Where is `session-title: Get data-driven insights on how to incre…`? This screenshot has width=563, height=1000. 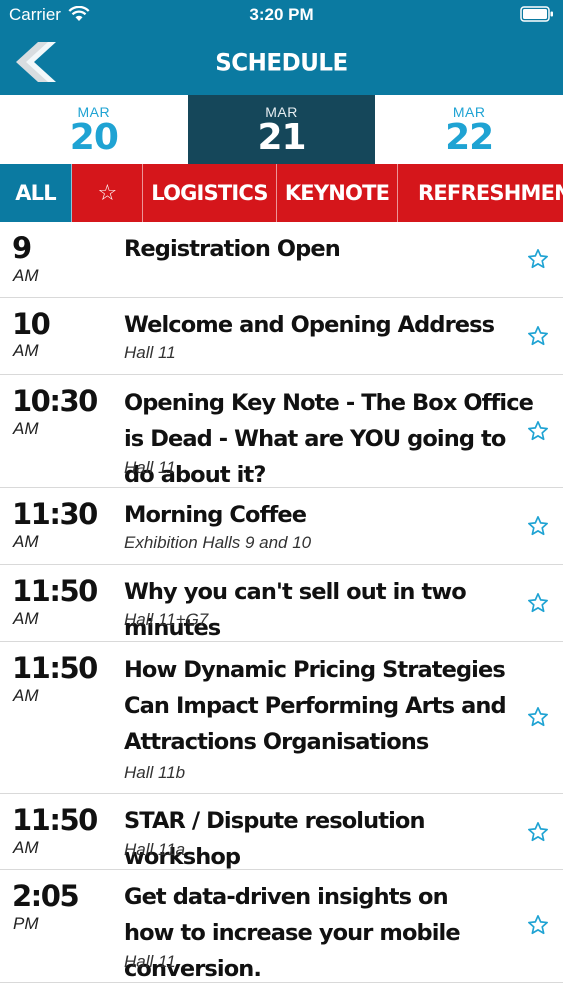 session-title: Get data-driven insights on how to incre… is located at coordinates (292, 933).